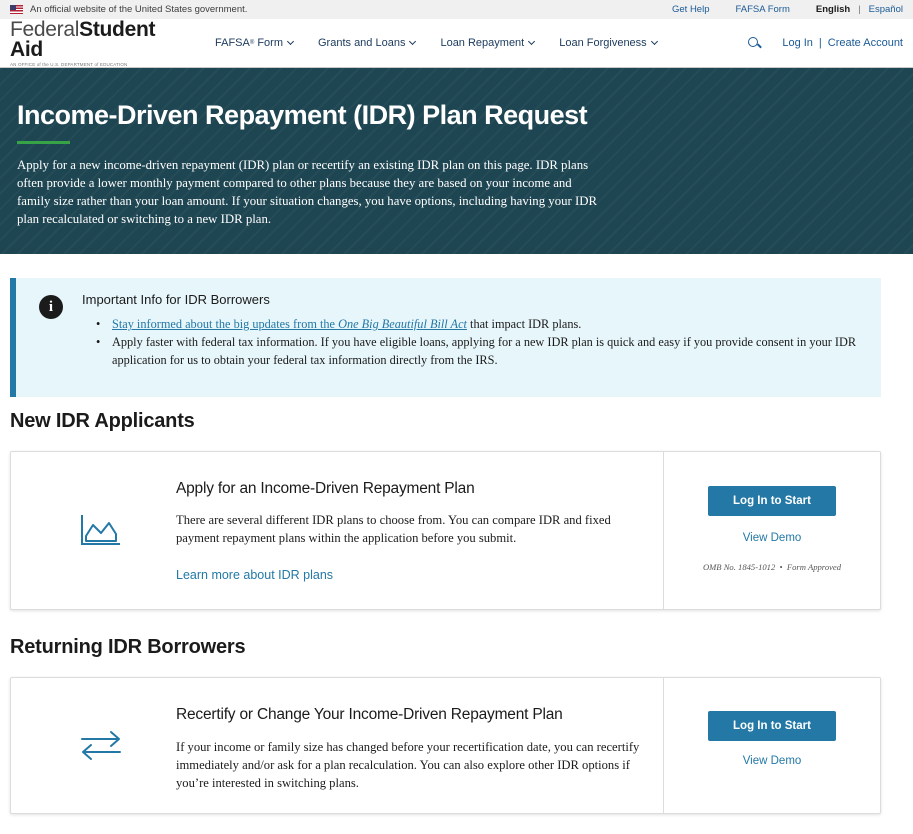  Describe the element at coordinates (772, 567) in the screenshot. I see `omb-number: OMB No. 1845-1012 • Form Approved` at that location.